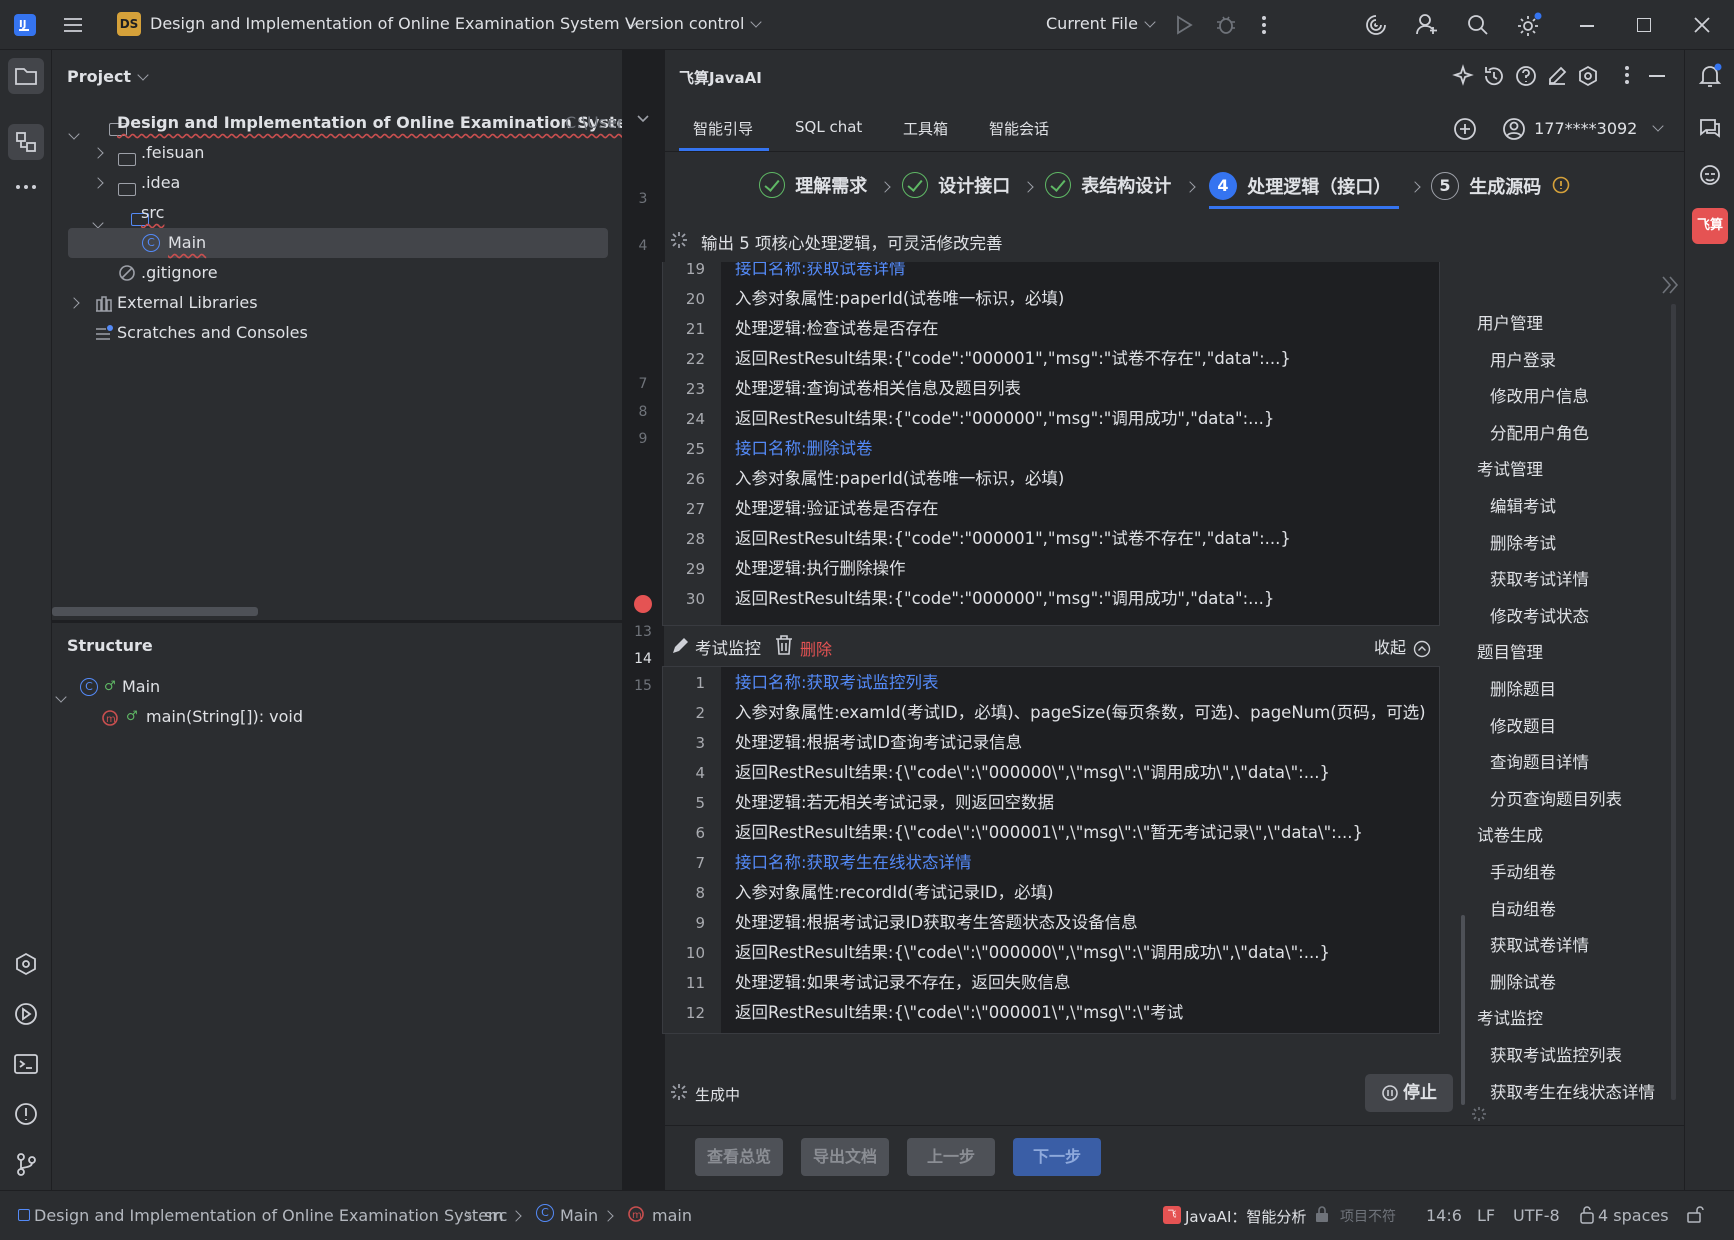  I want to click on chevron-down-icon, so click(643, 119).